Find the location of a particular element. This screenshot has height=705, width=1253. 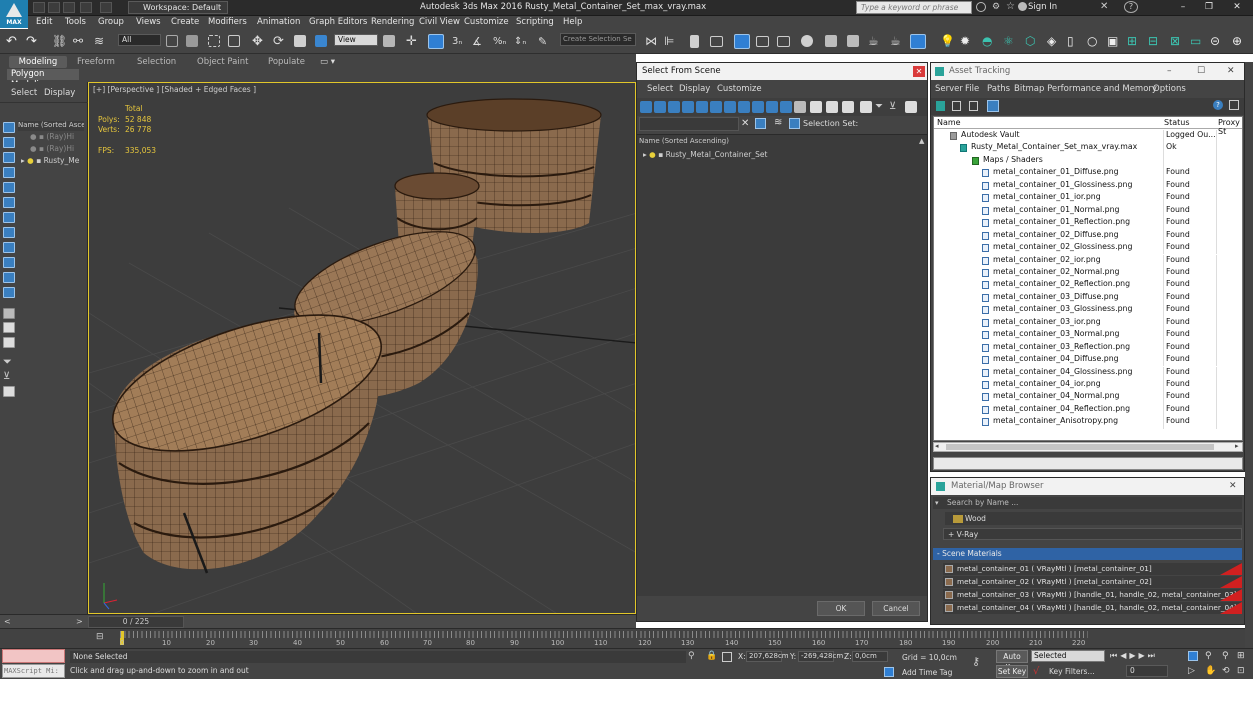

table-row: metal_container_02_Diffuse.png Found is located at coordinates (1088, 235).